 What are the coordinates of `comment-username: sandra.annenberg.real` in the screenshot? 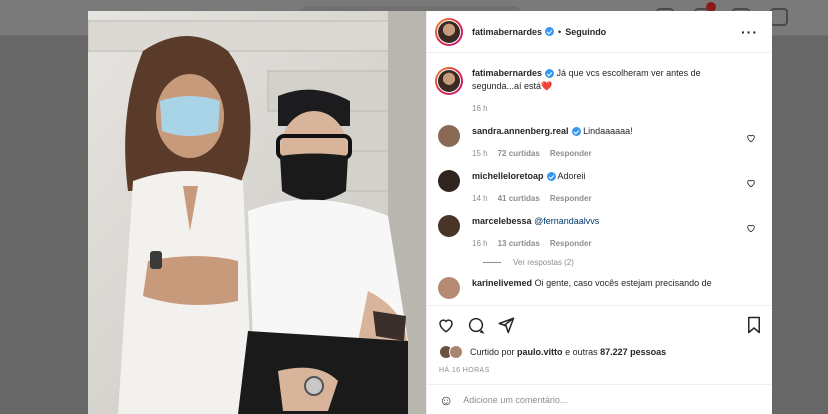 It's located at (520, 131).